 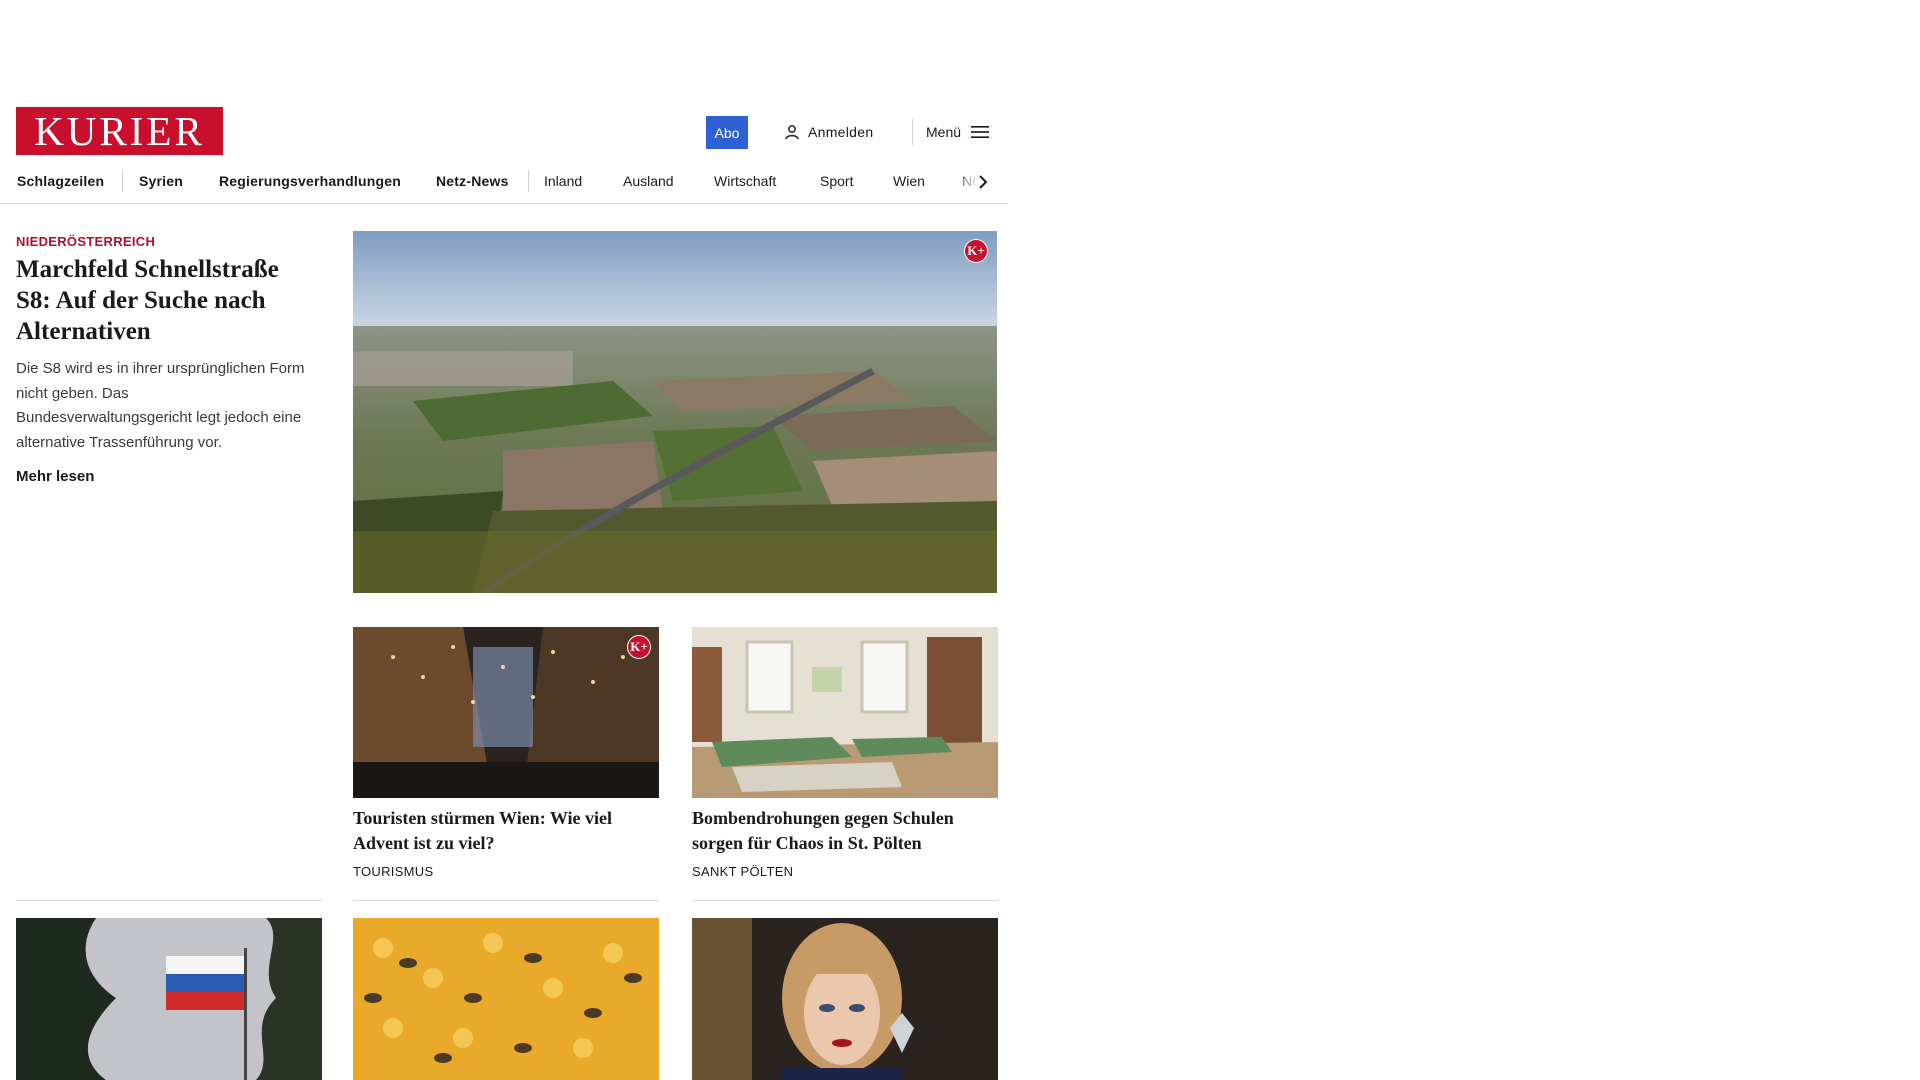 I want to click on honeycomb-bees-photo, so click(x=506, y=999).